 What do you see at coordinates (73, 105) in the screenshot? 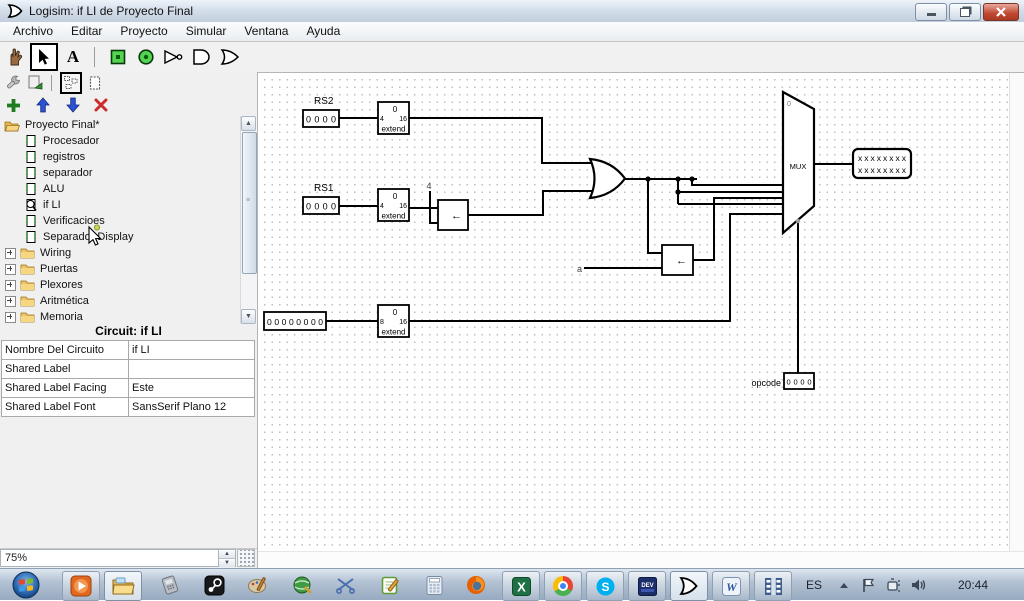
I see `move-circuit-down-button` at bounding box center [73, 105].